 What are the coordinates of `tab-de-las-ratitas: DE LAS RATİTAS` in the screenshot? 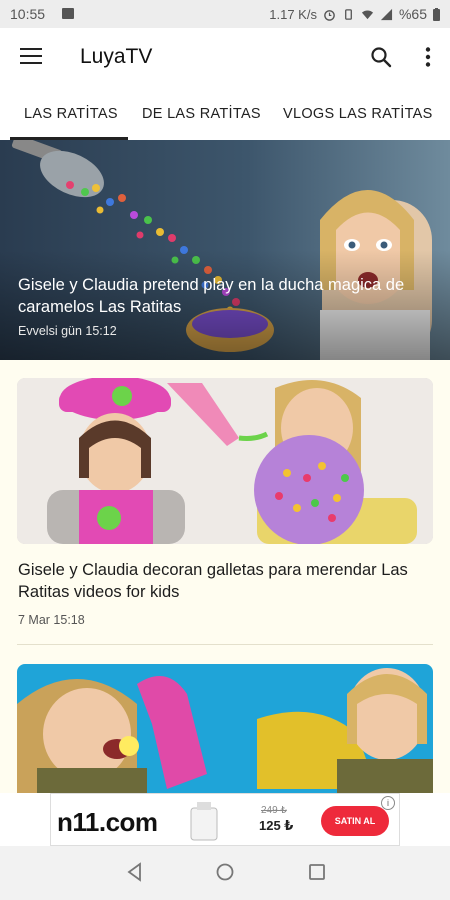 It's located at (201, 114).